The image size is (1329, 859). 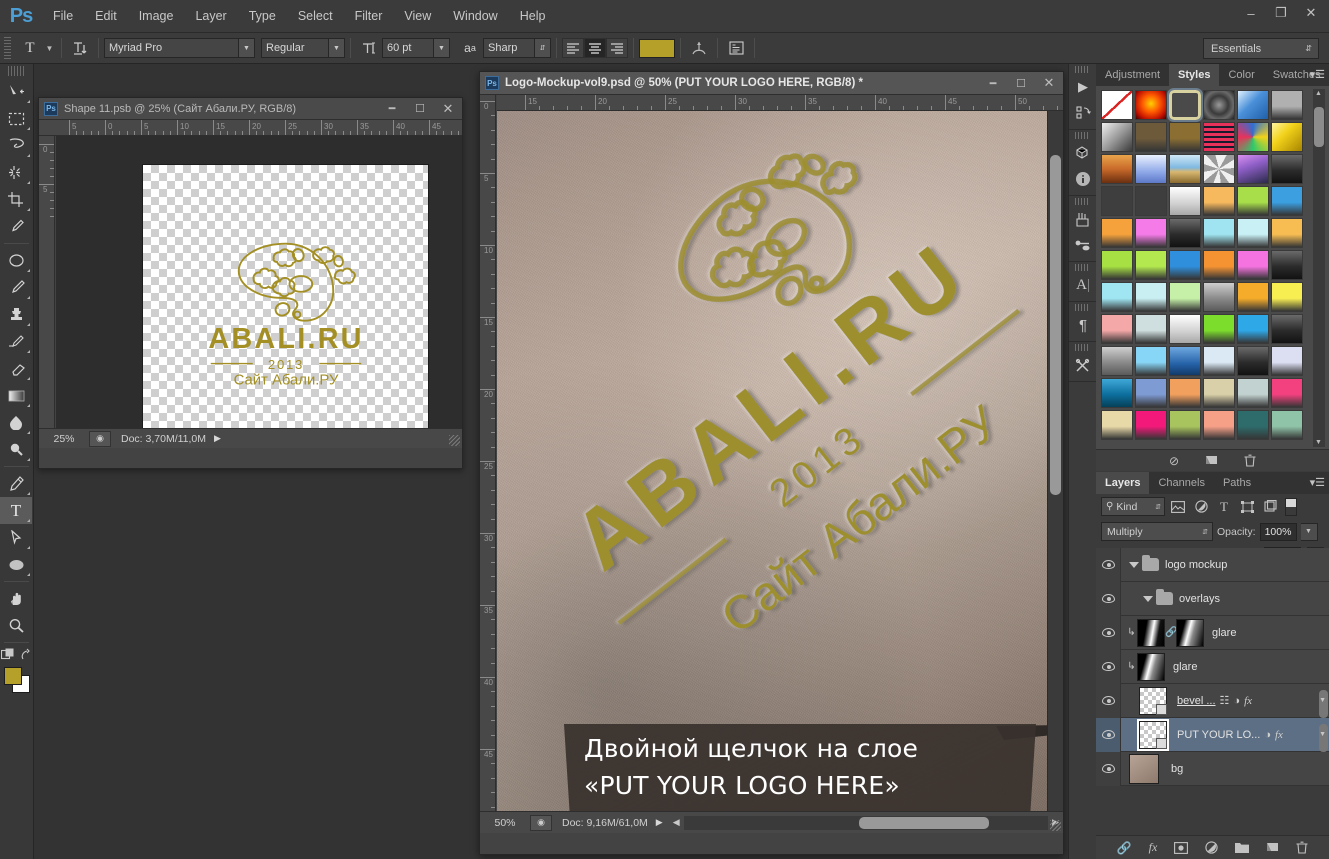 What do you see at coordinates (533, 16) in the screenshot?
I see `menu-help: Help` at bounding box center [533, 16].